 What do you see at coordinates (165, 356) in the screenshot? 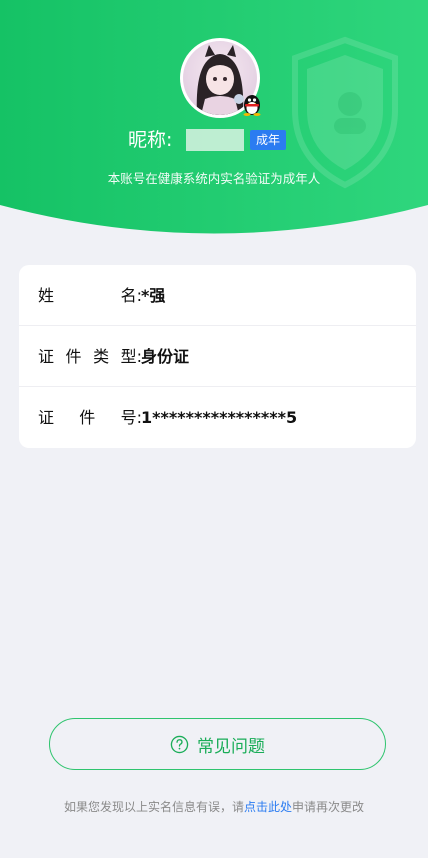
I see `id-type-value: 身份证` at bounding box center [165, 356].